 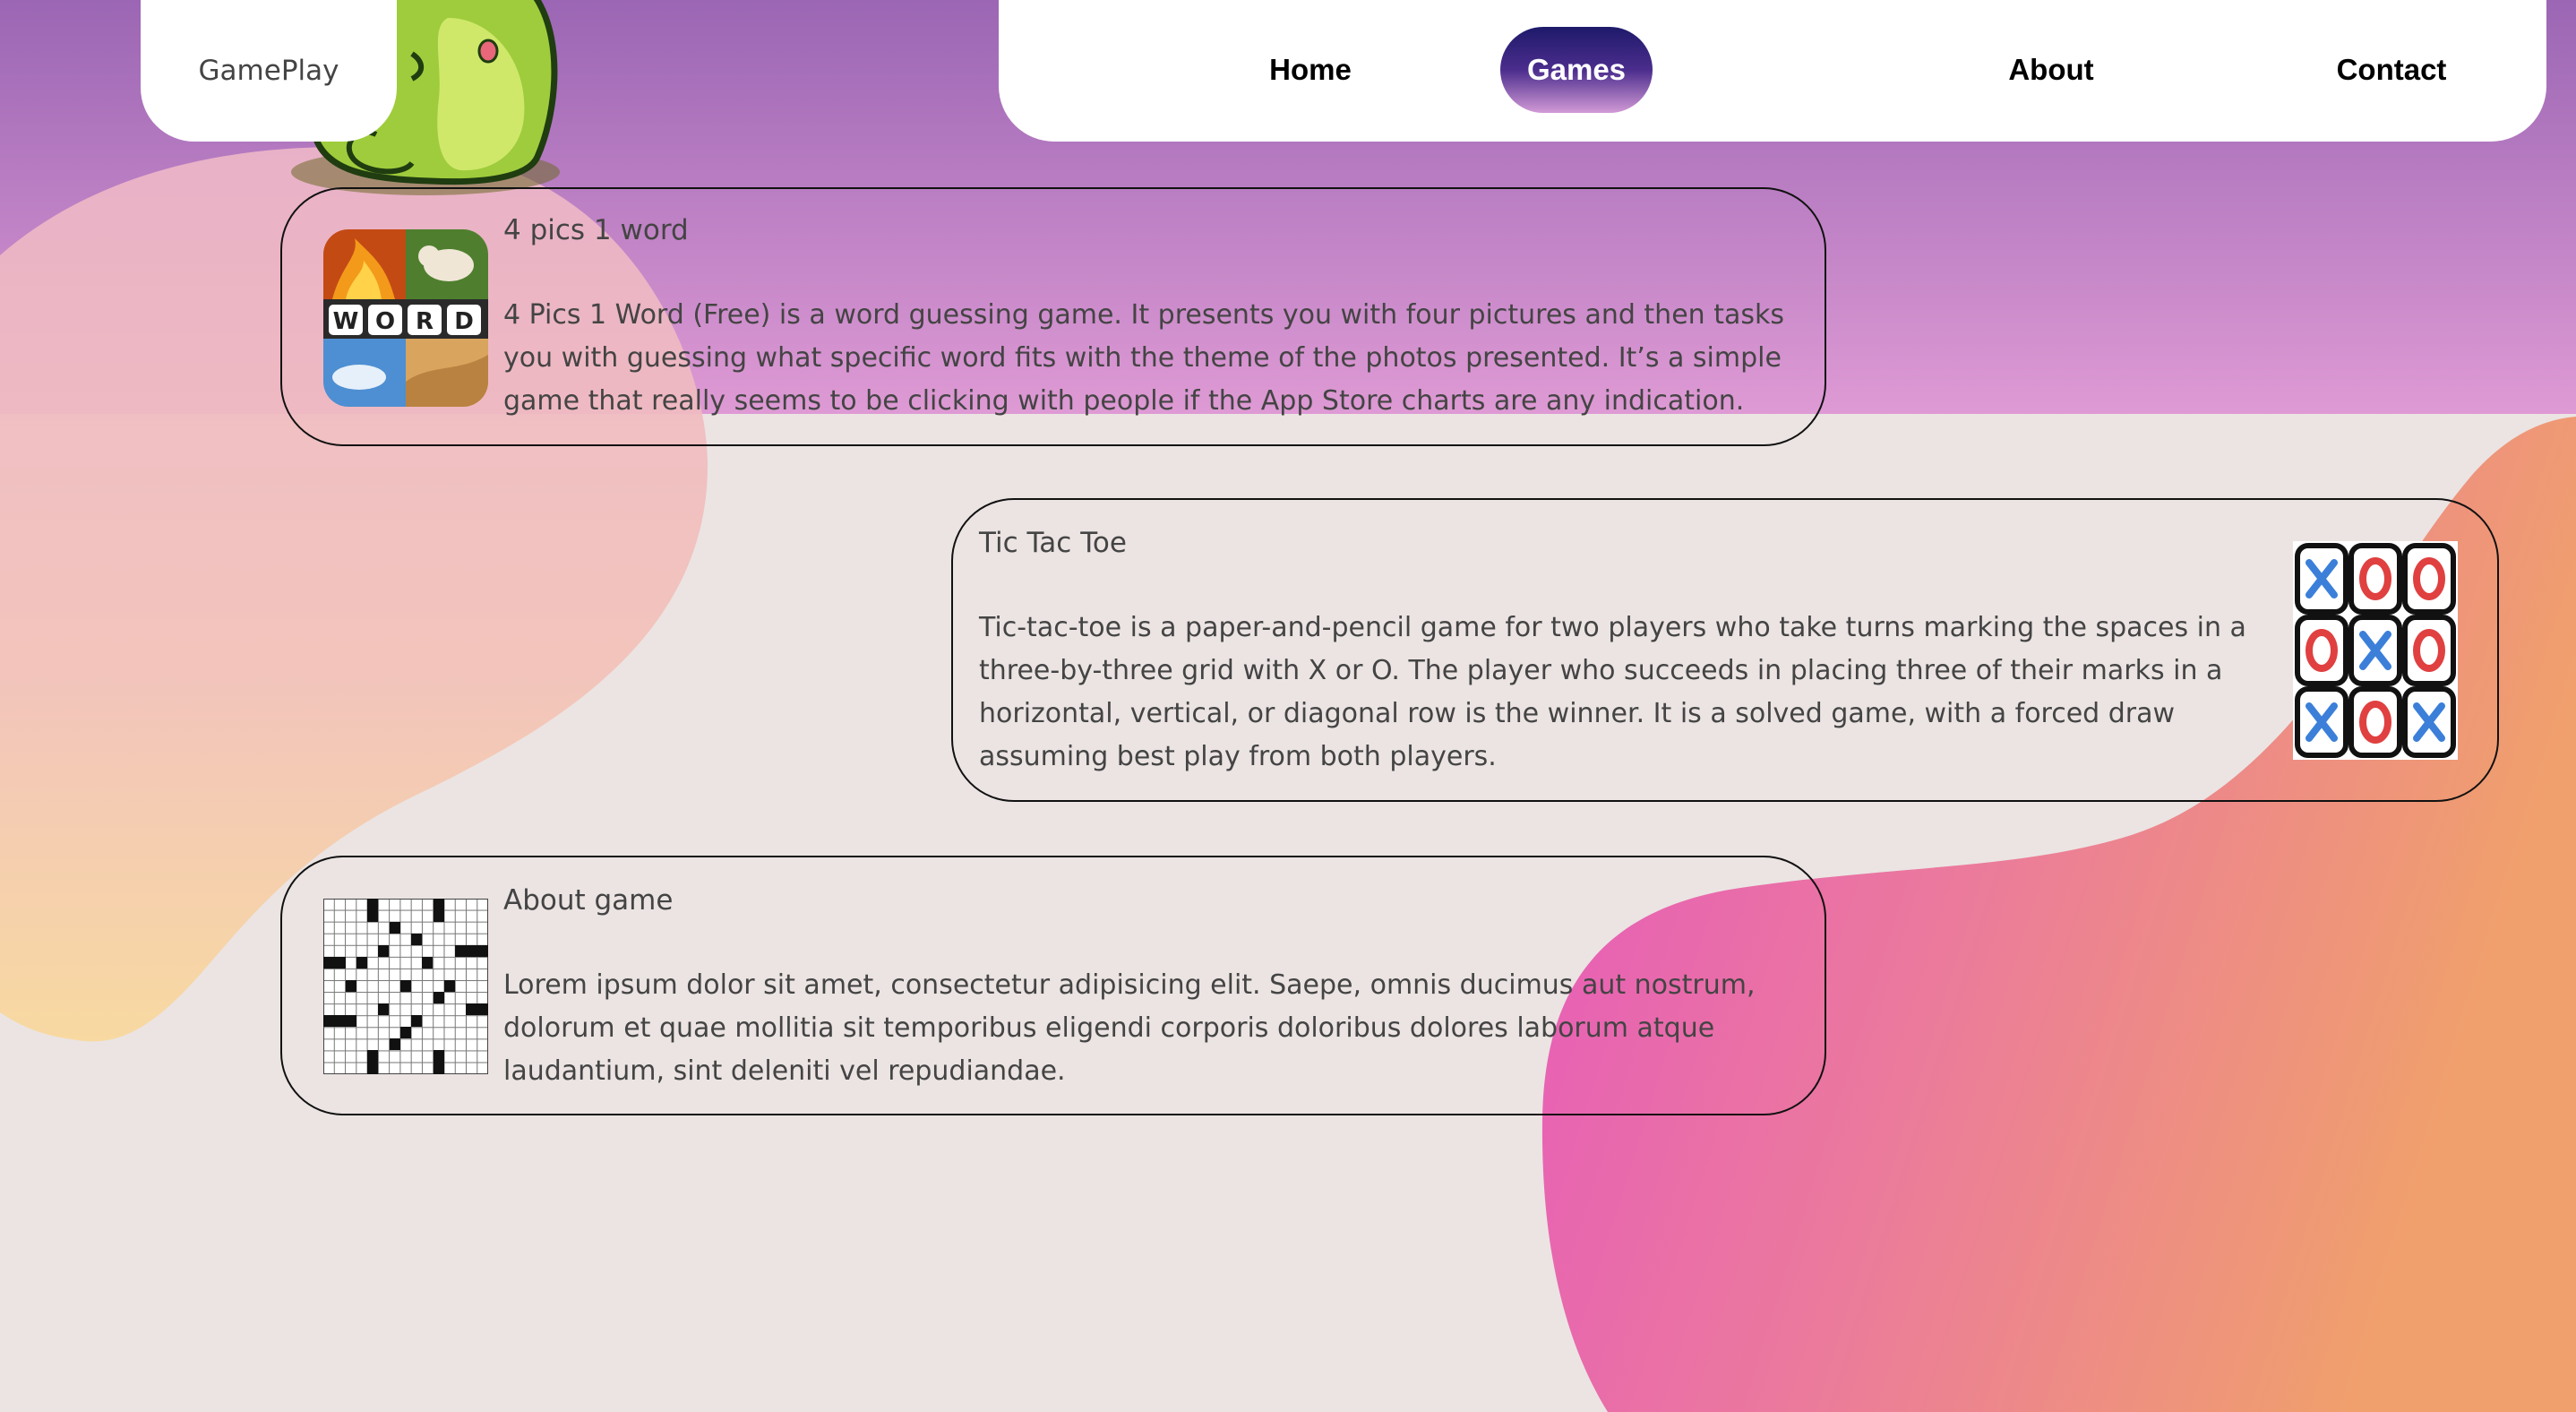 What do you see at coordinates (405, 986) in the screenshot?
I see `crossword-thumbnail-image` at bounding box center [405, 986].